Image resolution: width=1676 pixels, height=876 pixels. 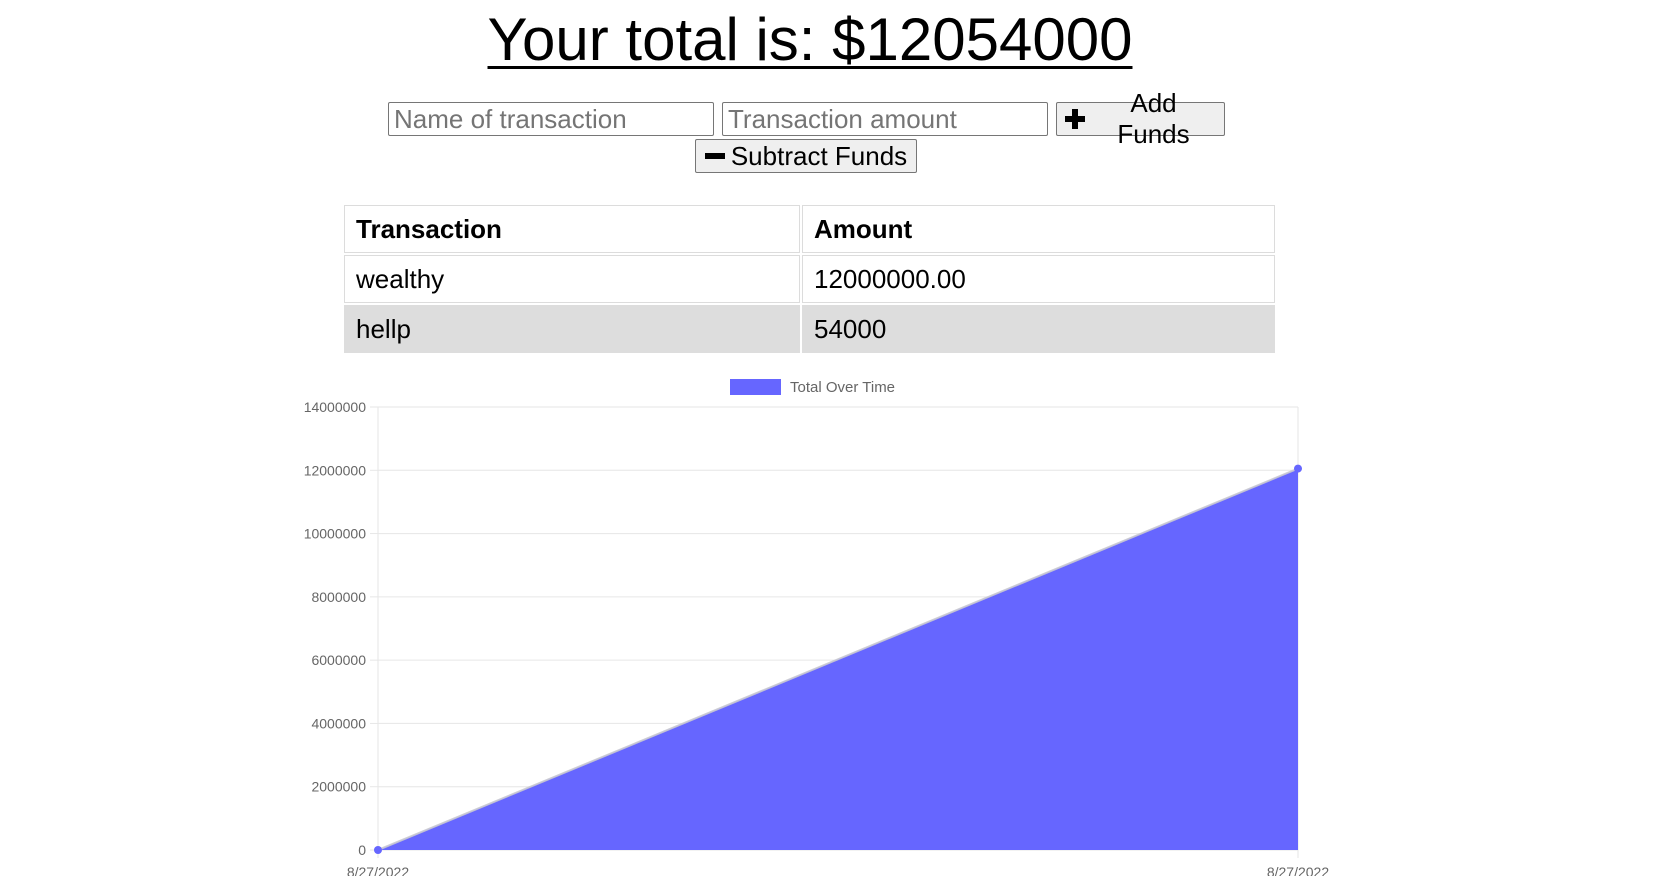 I want to click on y-tick-label: 0, so click(x=362, y=850).